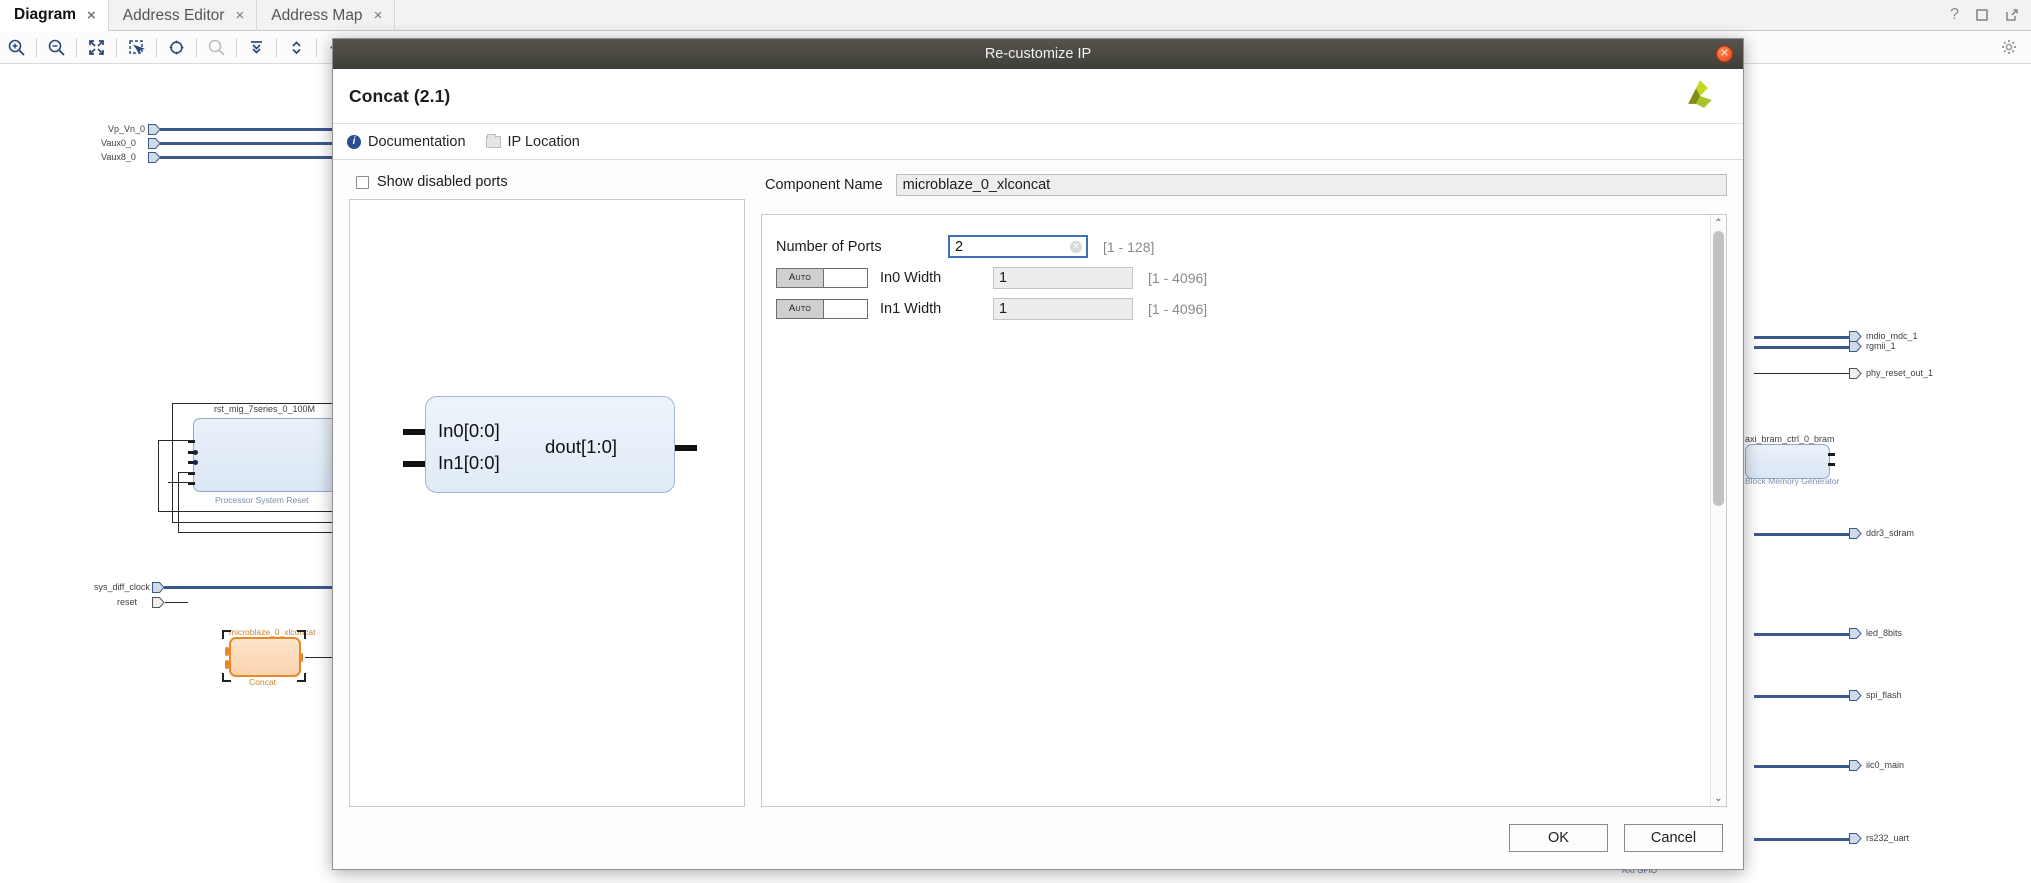 The image size is (2031, 883). What do you see at coordinates (1855, 533) in the screenshot?
I see `port-arrow-ddr3-sdram` at bounding box center [1855, 533].